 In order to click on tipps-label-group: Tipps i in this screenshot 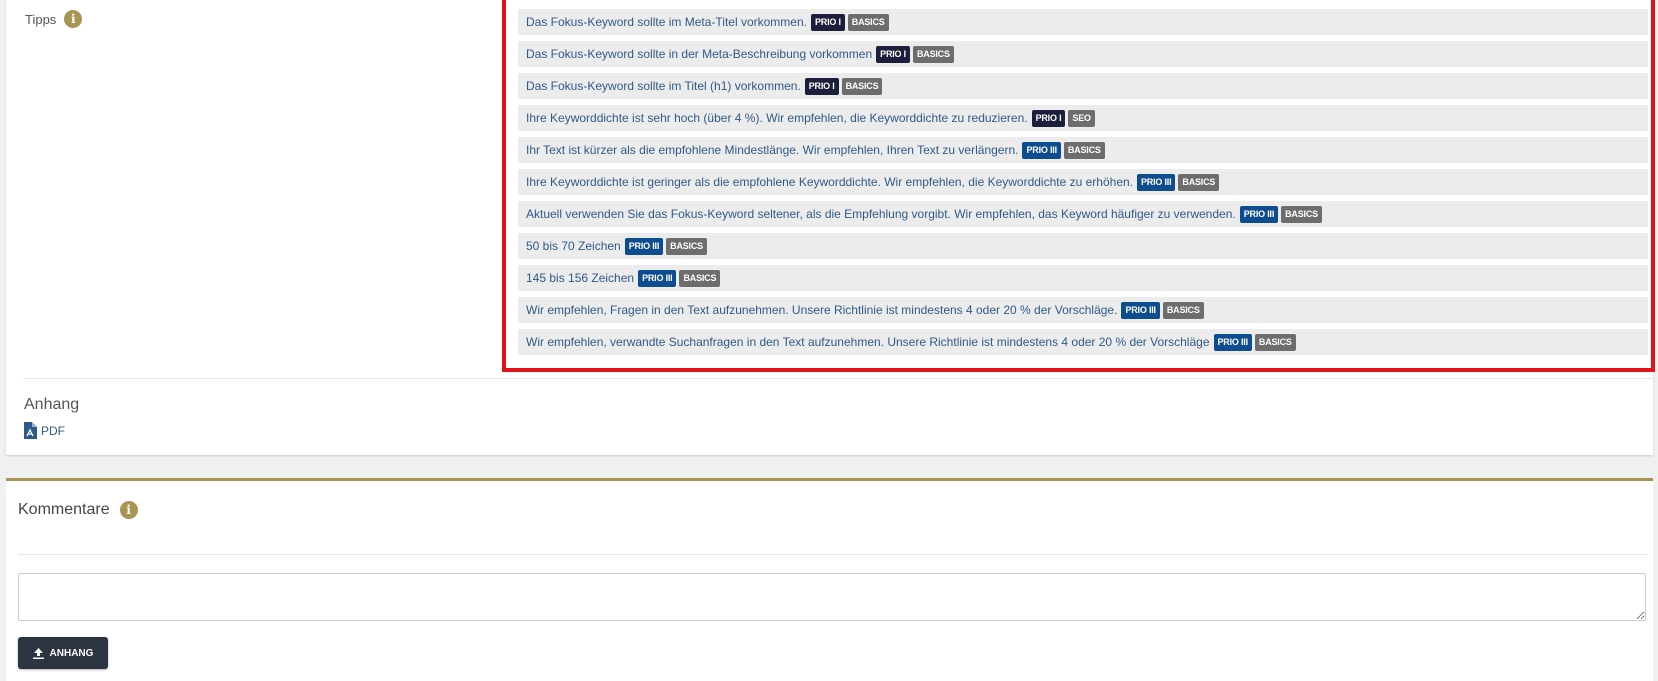, I will do `click(54, 19)`.